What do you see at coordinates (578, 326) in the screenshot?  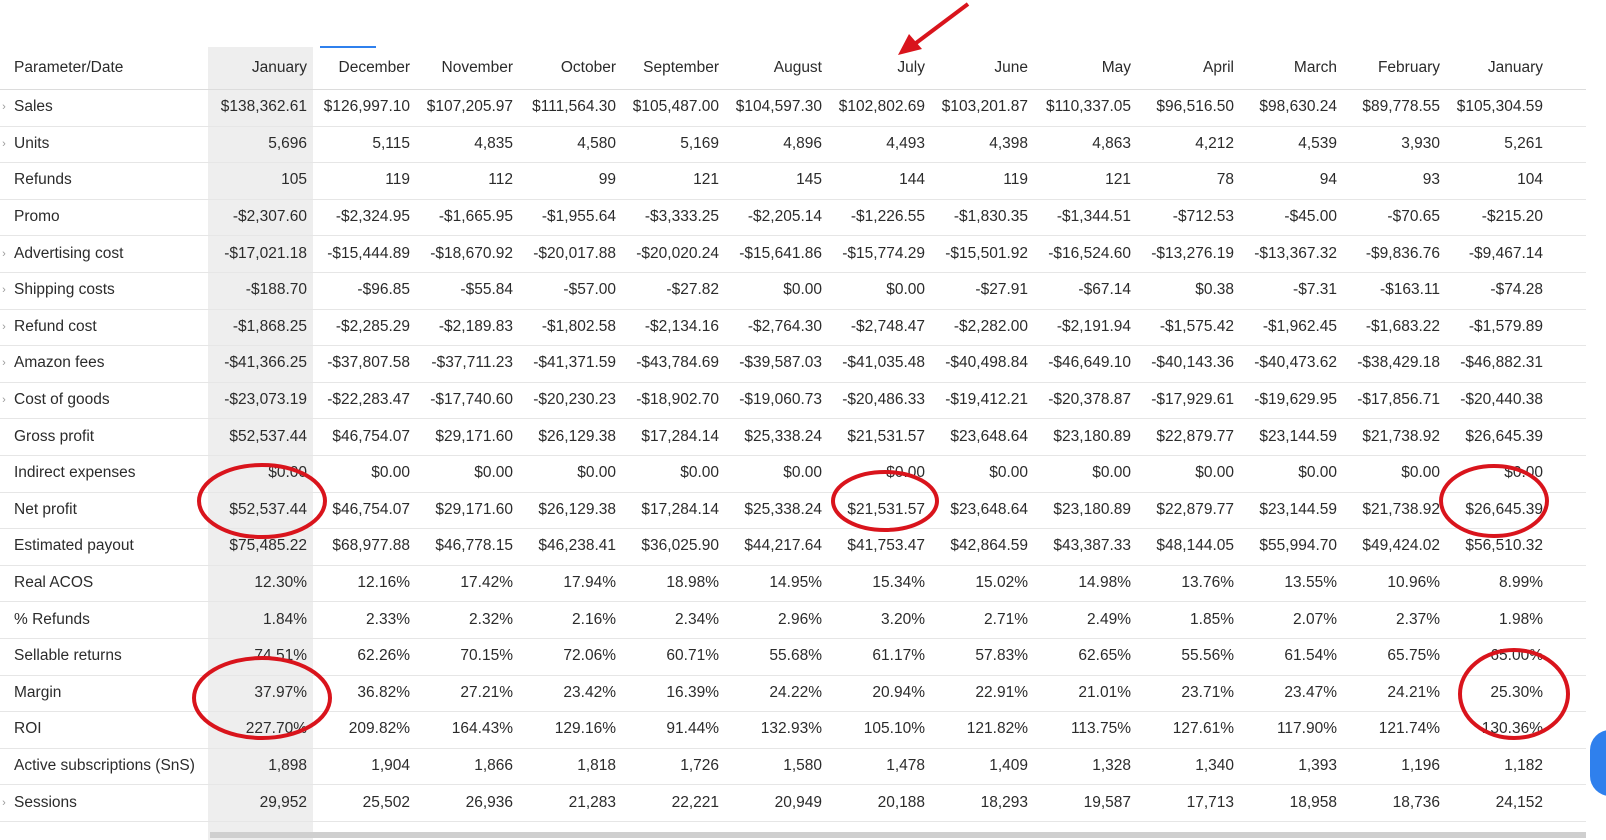 I see `table-cell: -$1,802.58` at bounding box center [578, 326].